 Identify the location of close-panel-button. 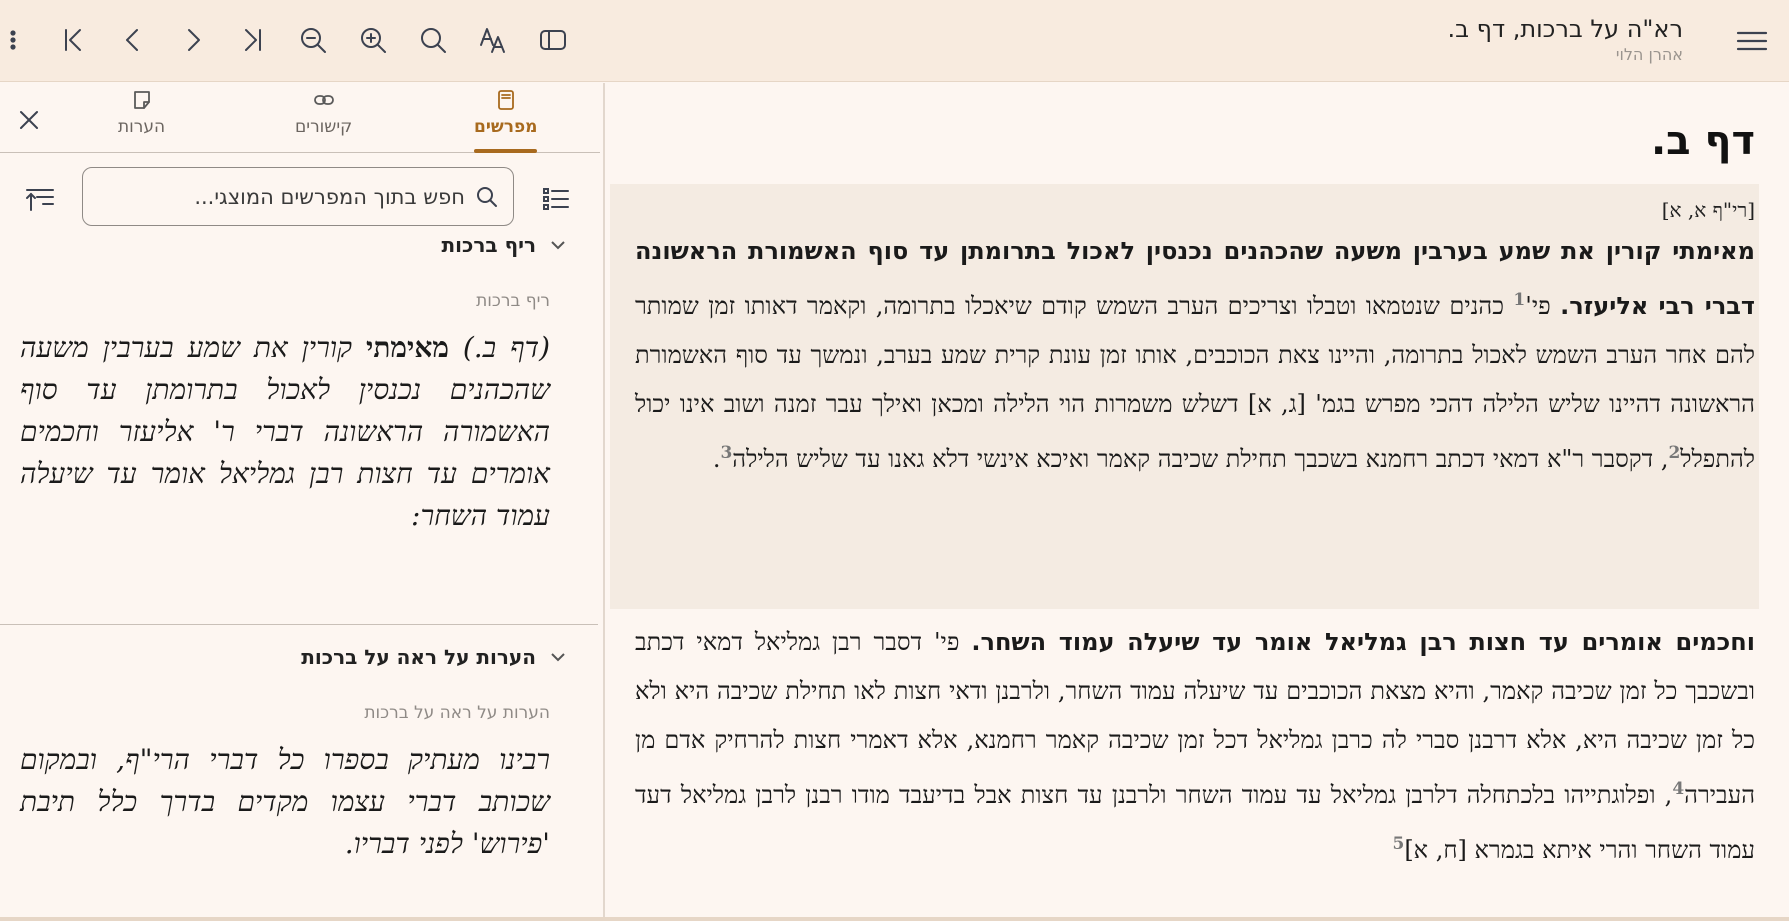
(29, 120).